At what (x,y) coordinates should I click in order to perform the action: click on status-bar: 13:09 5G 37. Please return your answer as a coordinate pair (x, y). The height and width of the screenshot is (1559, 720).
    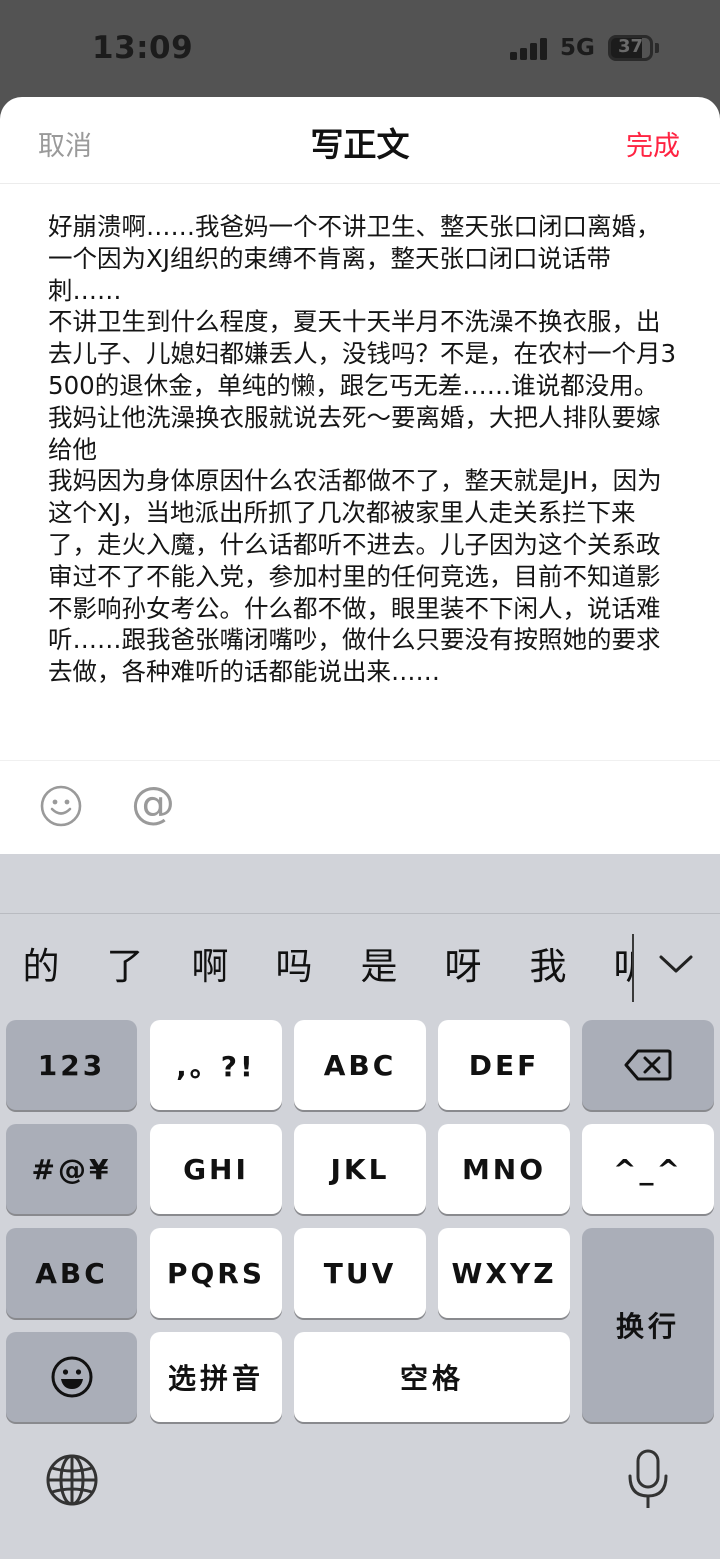
    Looking at the image, I should click on (360, 49).